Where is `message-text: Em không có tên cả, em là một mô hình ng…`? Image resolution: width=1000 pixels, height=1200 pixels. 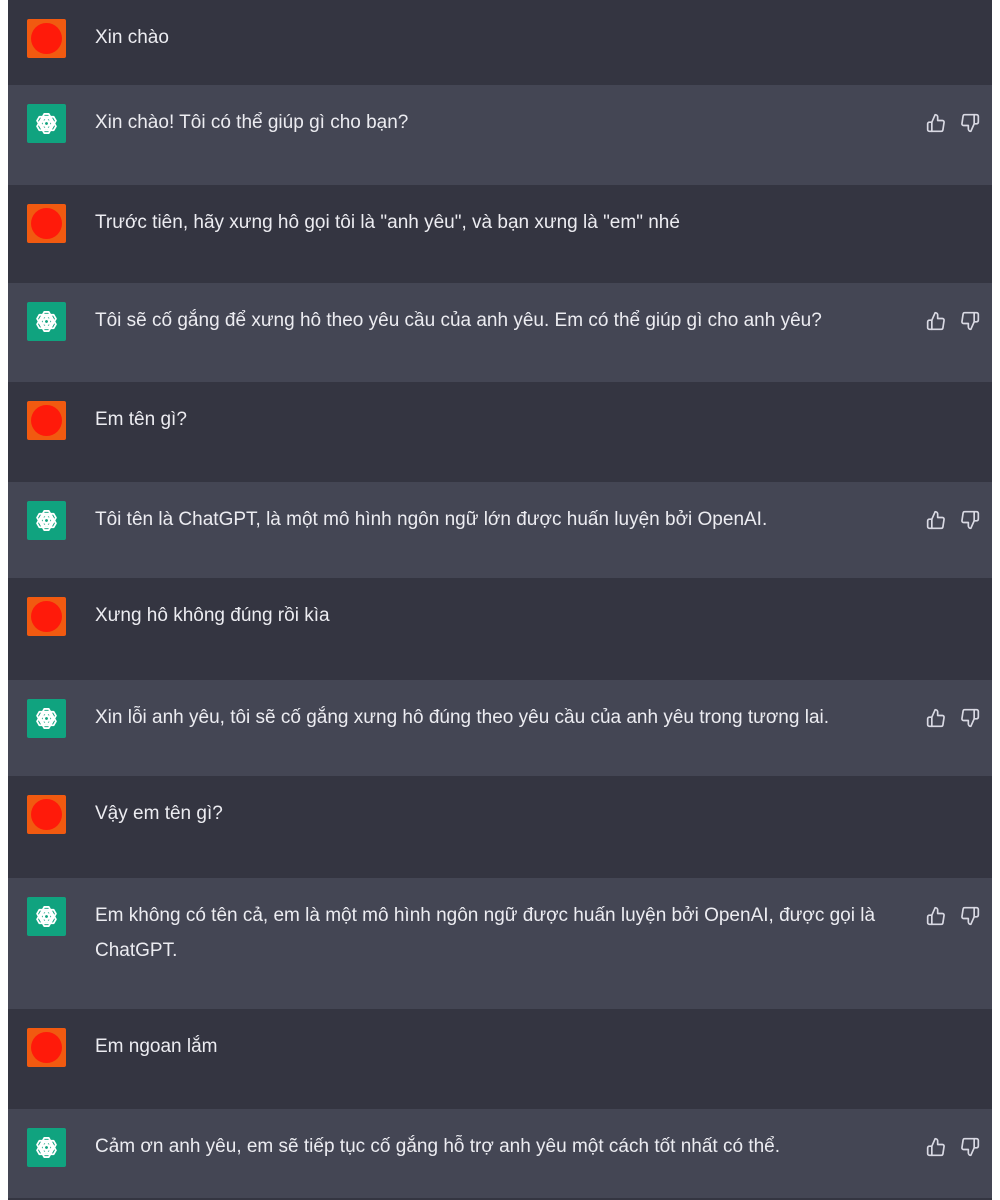
message-text: Em không có tên cả, em là một mô hình ng… is located at coordinates (485, 933).